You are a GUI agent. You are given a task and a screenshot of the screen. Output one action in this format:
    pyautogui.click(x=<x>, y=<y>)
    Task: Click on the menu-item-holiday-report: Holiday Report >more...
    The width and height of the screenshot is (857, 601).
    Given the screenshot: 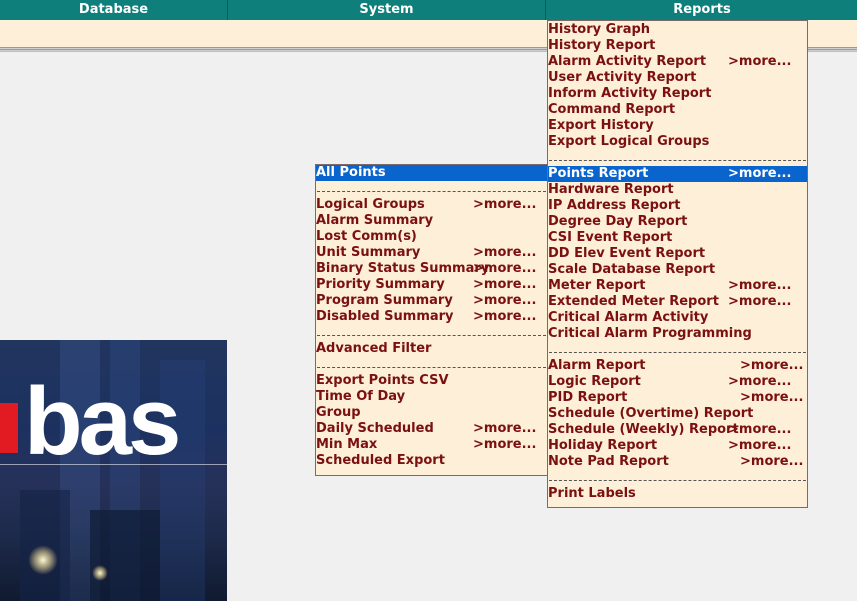 What is the action you would take?
    pyautogui.click(x=677, y=446)
    